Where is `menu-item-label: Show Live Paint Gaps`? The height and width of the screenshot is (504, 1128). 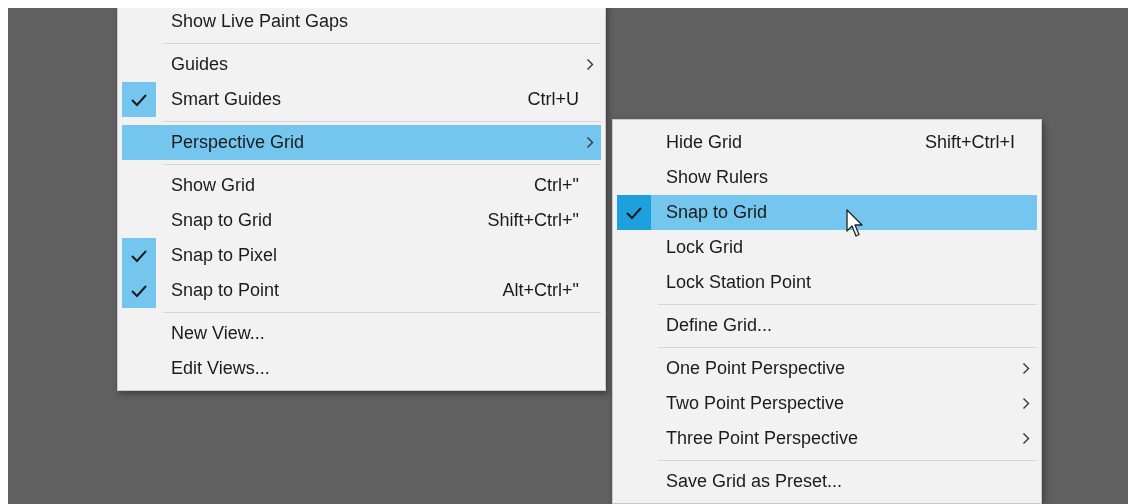
menu-item-label: Show Live Paint Gaps is located at coordinates (260, 21).